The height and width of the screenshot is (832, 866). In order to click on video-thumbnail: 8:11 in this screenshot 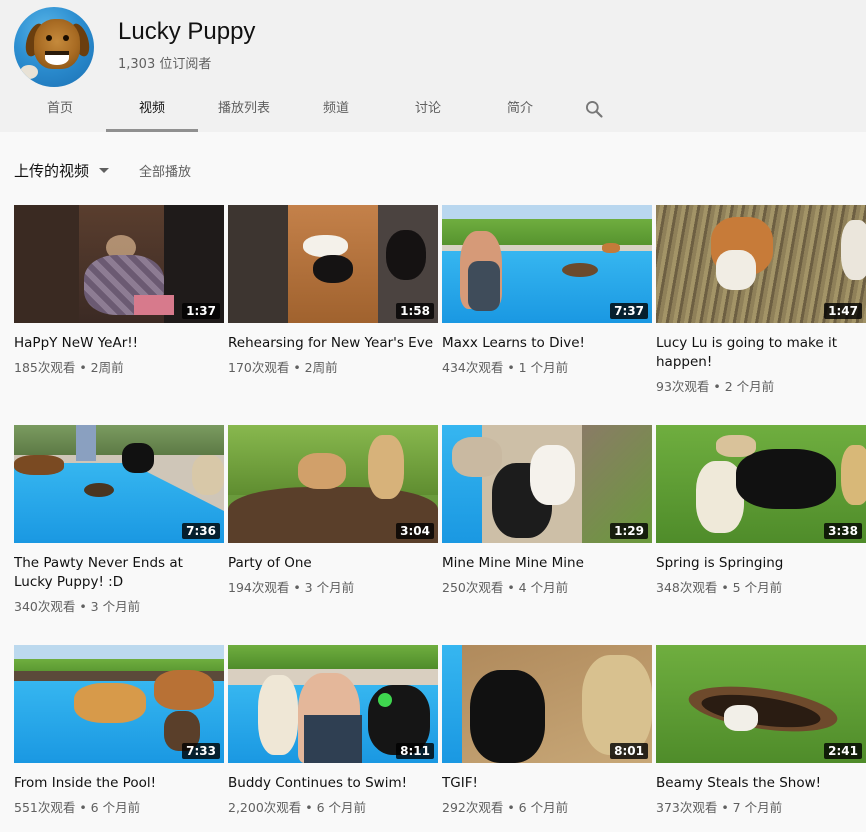, I will do `click(333, 704)`.